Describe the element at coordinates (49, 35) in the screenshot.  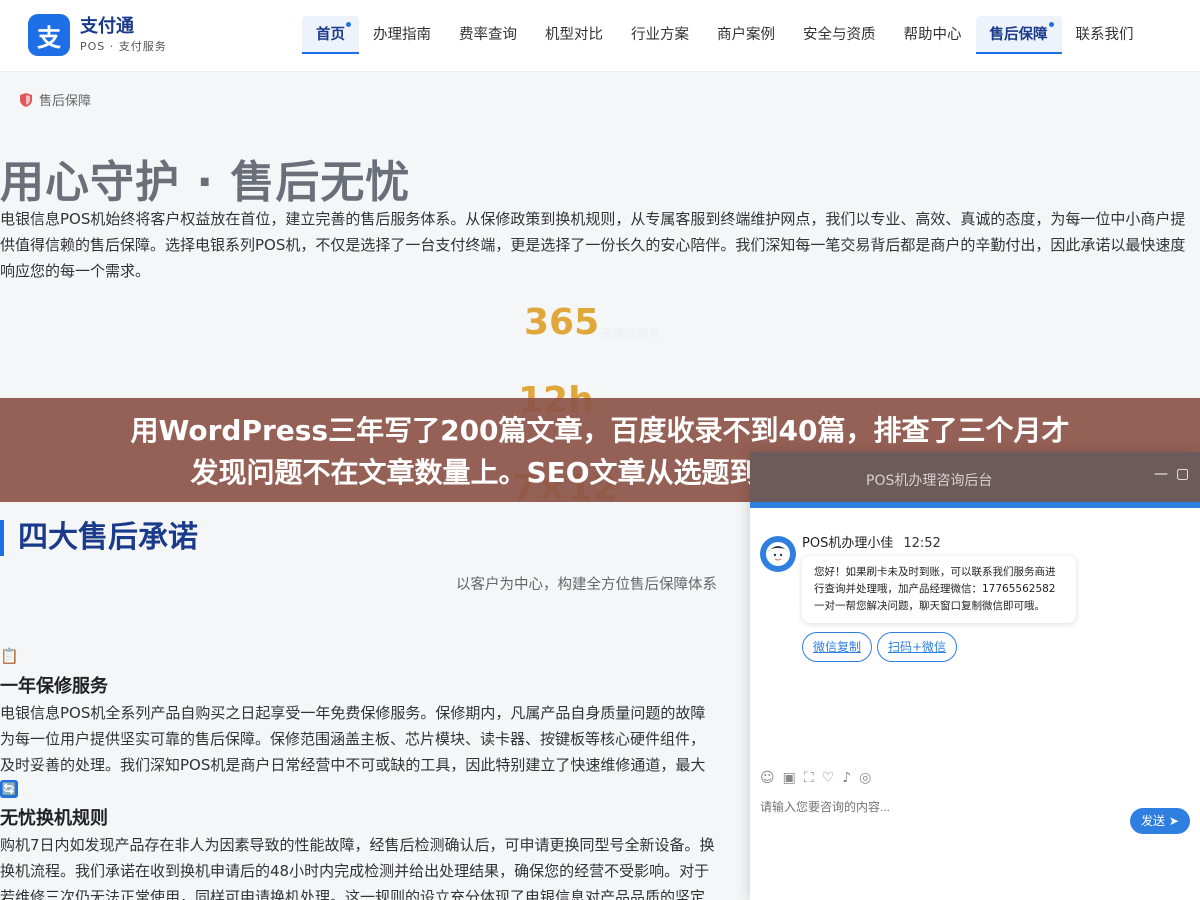
I see `logo-badge: 支` at that location.